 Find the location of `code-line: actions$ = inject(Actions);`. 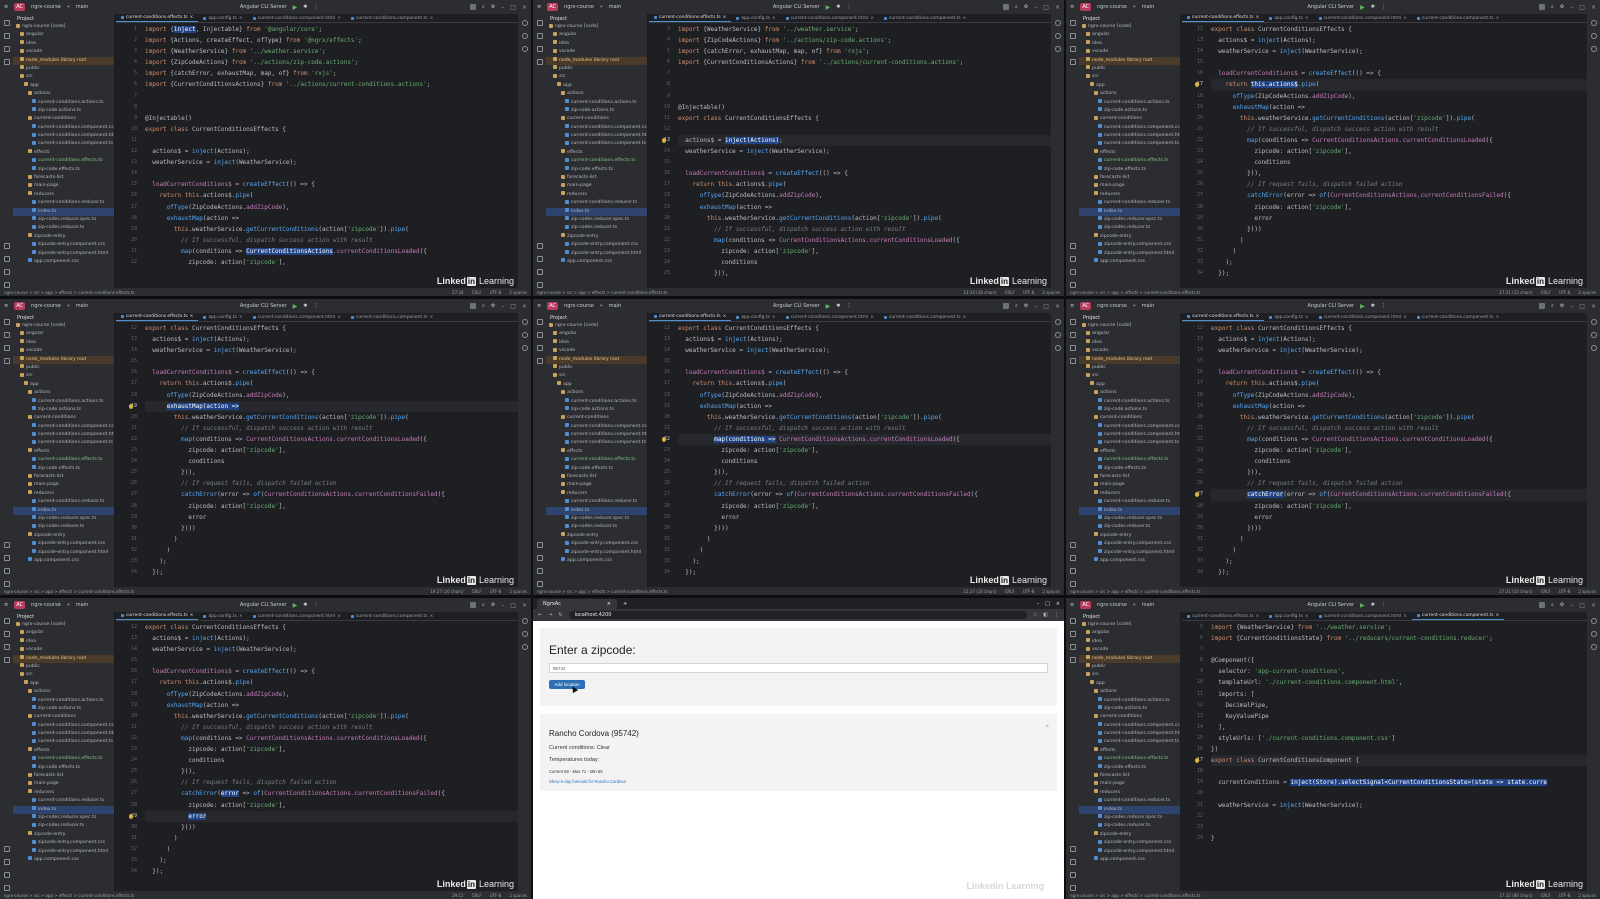

code-line: actions$ = inject(Actions); is located at coordinates (864, 339).